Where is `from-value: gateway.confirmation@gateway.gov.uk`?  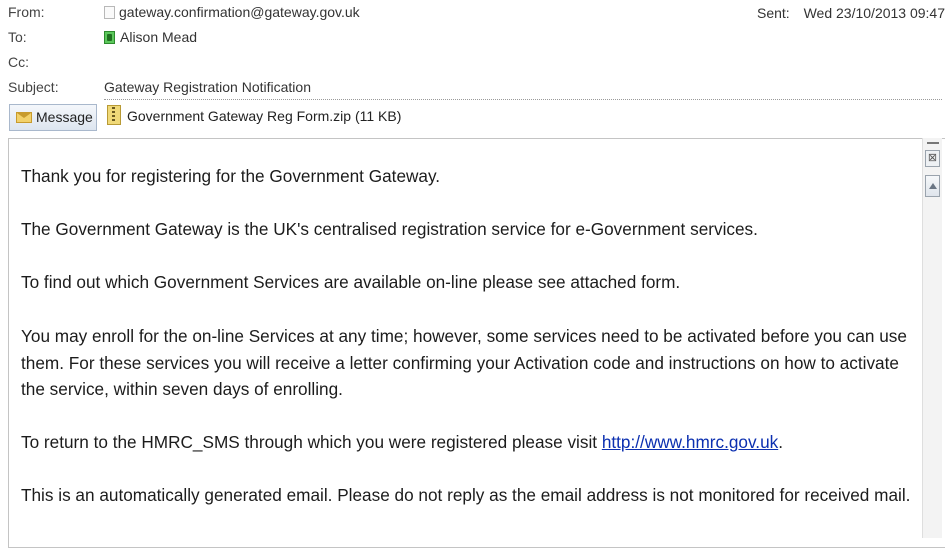
from-value: gateway.confirmation@gateway.gov.uk is located at coordinates (232, 12).